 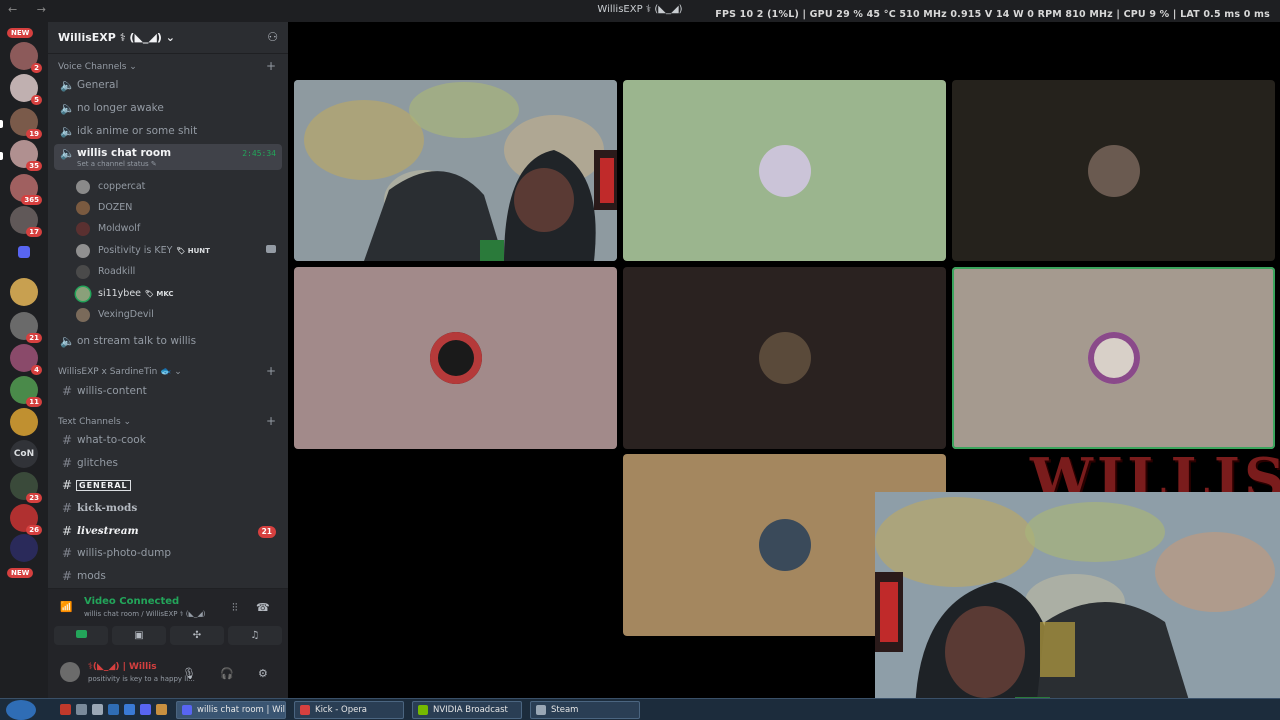 I want to click on text-channel: # glitches, so click(x=168, y=464).